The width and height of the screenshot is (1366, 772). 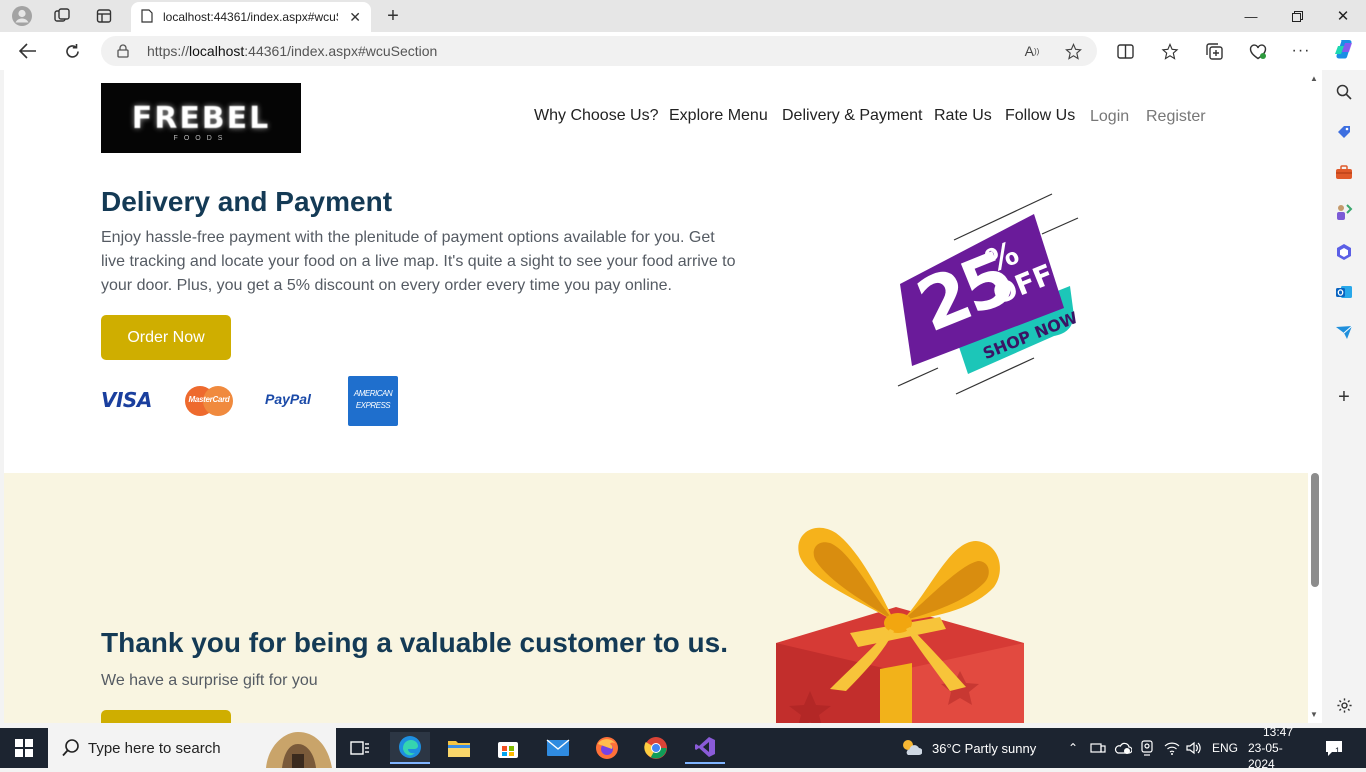 What do you see at coordinates (147, 17) in the screenshot?
I see `page-icon` at bounding box center [147, 17].